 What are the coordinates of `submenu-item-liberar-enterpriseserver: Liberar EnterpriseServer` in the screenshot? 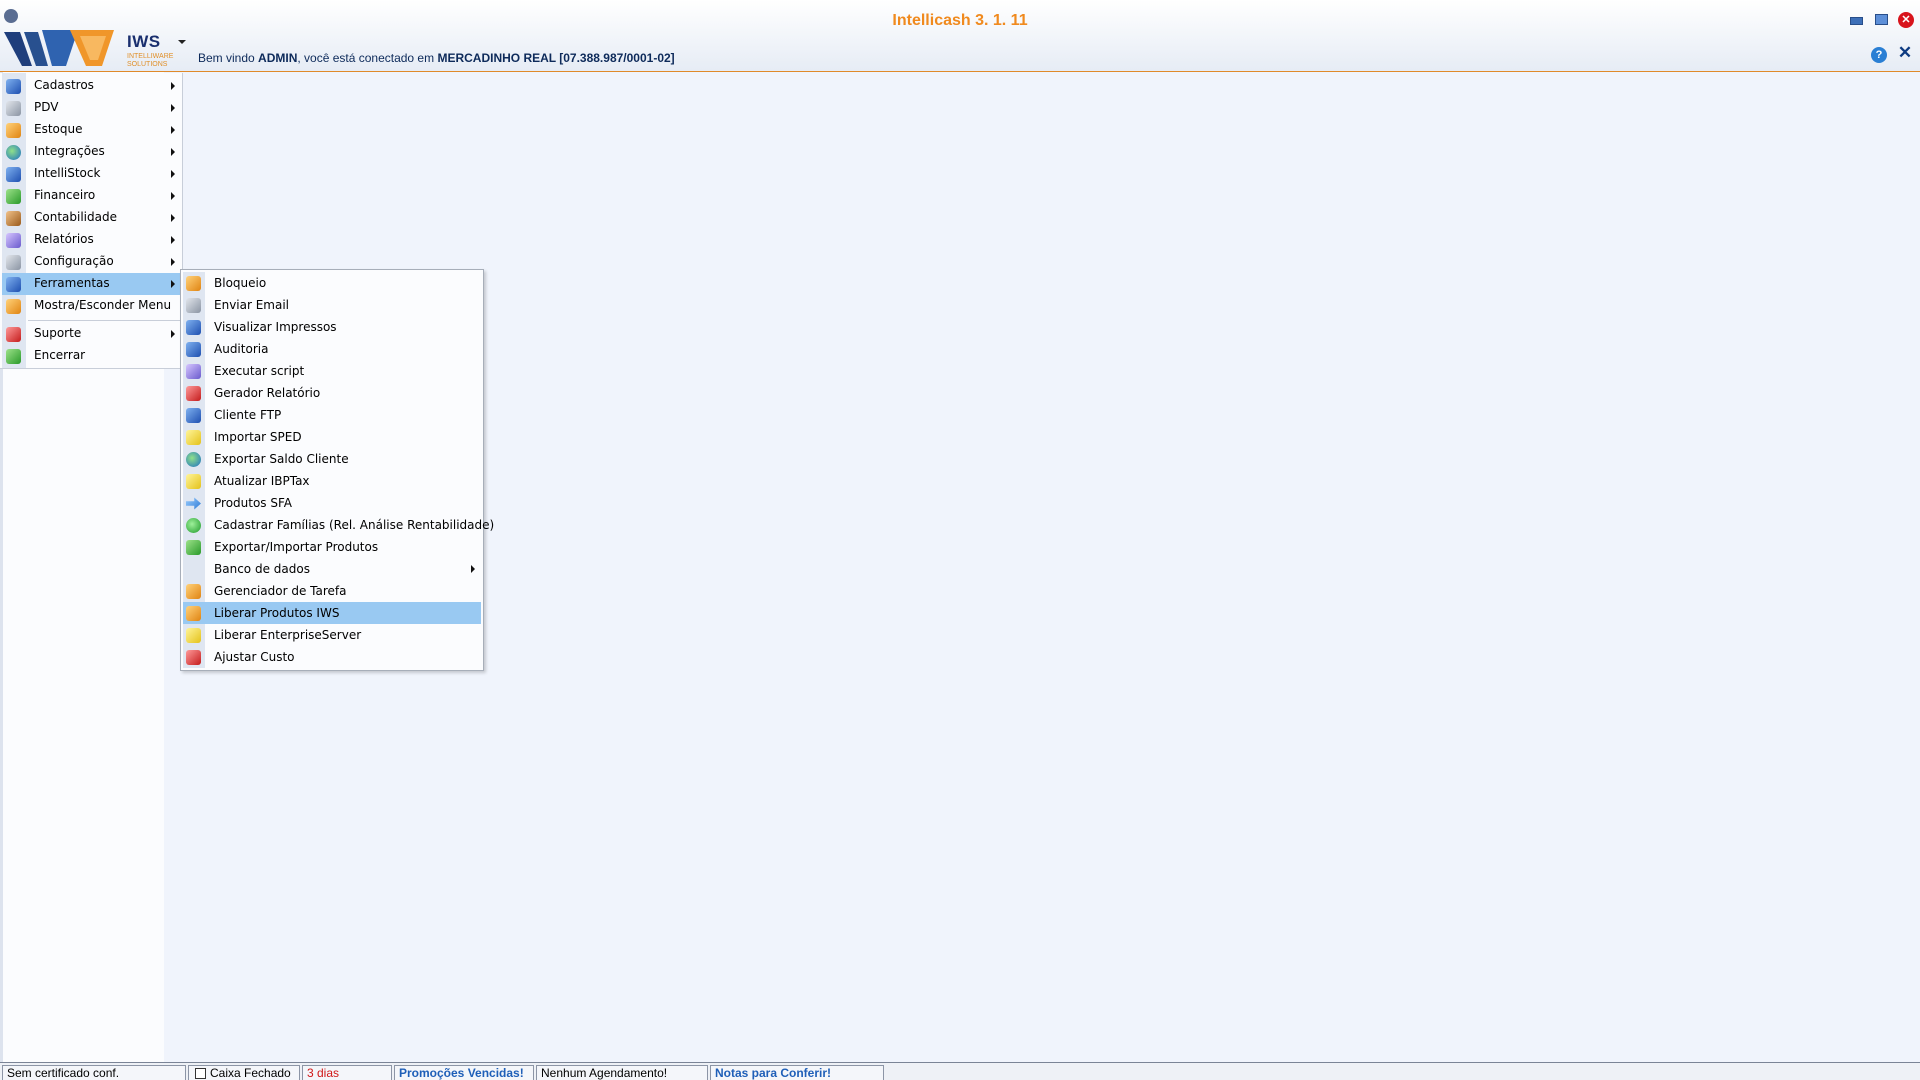 It's located at (332, 635).